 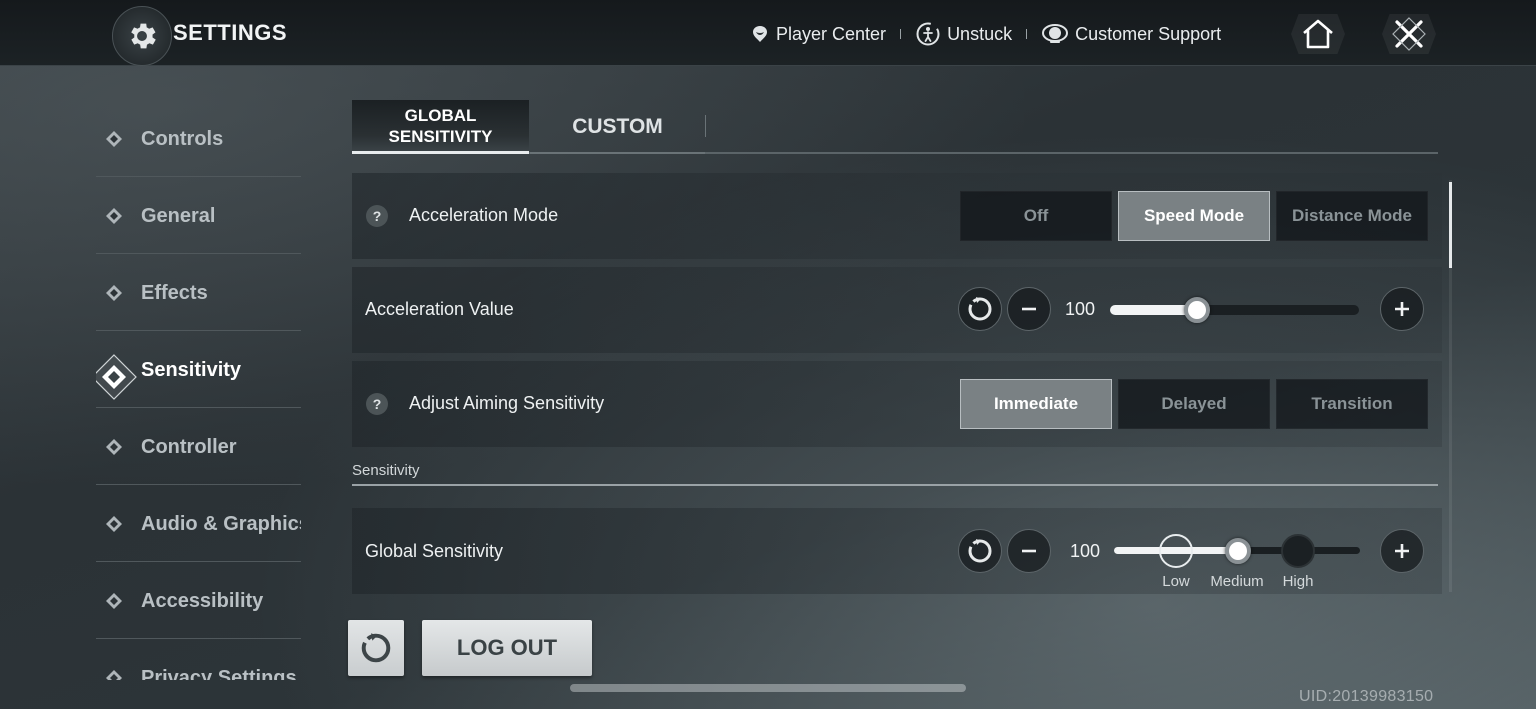 I want to click on close-icon, so click(x=1409, y=34).